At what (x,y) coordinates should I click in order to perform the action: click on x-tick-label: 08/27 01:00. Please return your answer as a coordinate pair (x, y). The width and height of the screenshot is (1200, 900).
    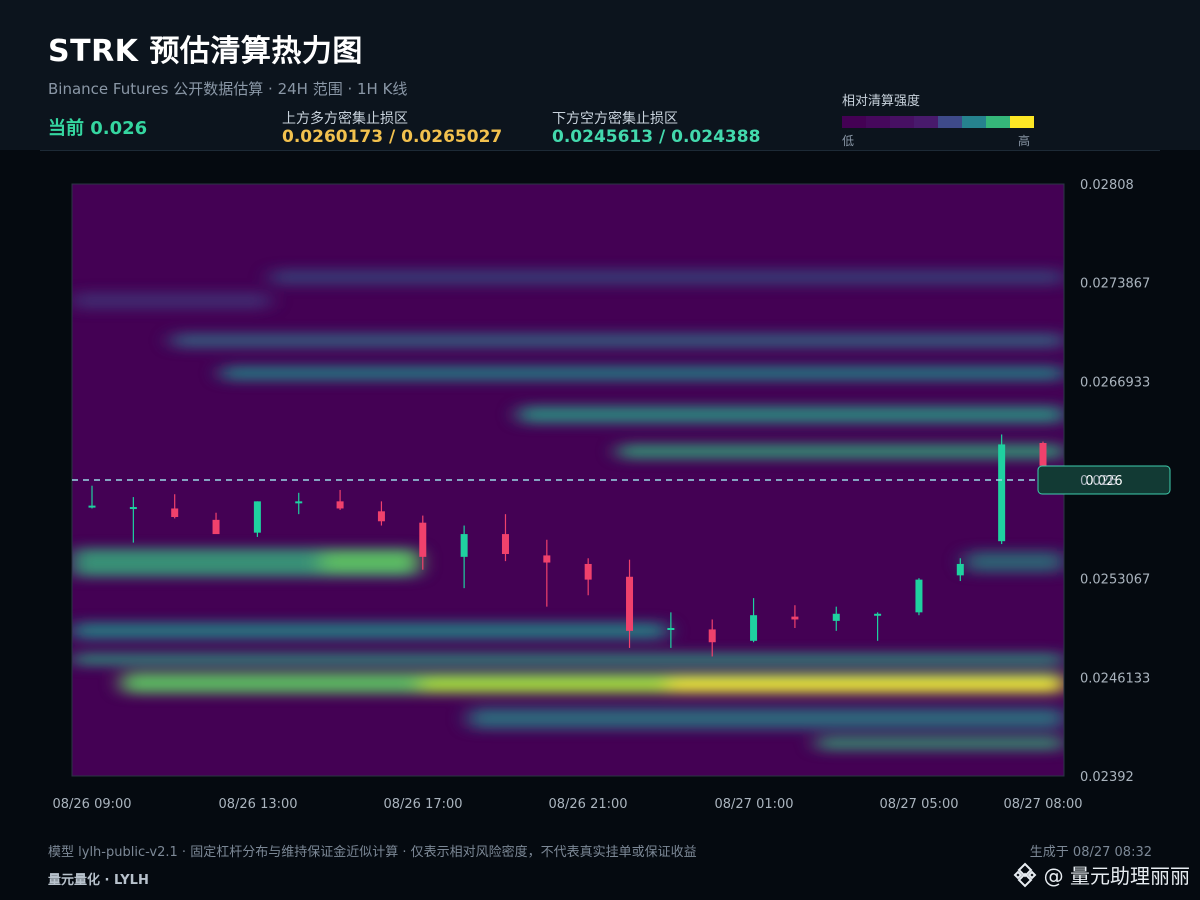
    Looking at the image, I should click on (753, 804).